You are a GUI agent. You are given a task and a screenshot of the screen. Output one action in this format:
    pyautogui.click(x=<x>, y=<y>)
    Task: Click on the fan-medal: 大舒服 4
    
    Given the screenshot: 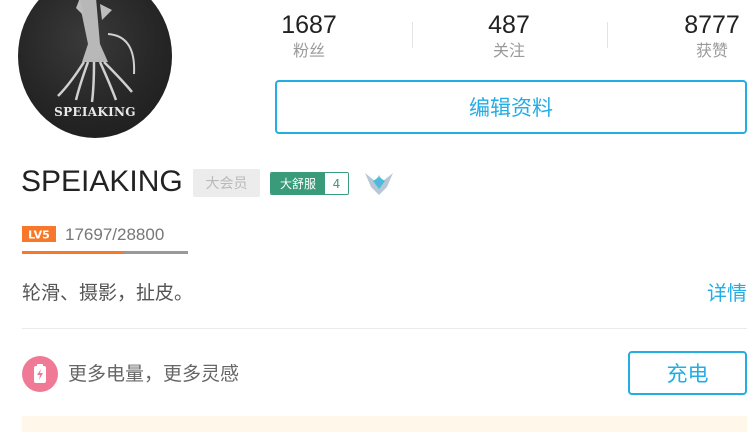 What is the action you would take?
    pyautogui.click(x=309, y=183)
    